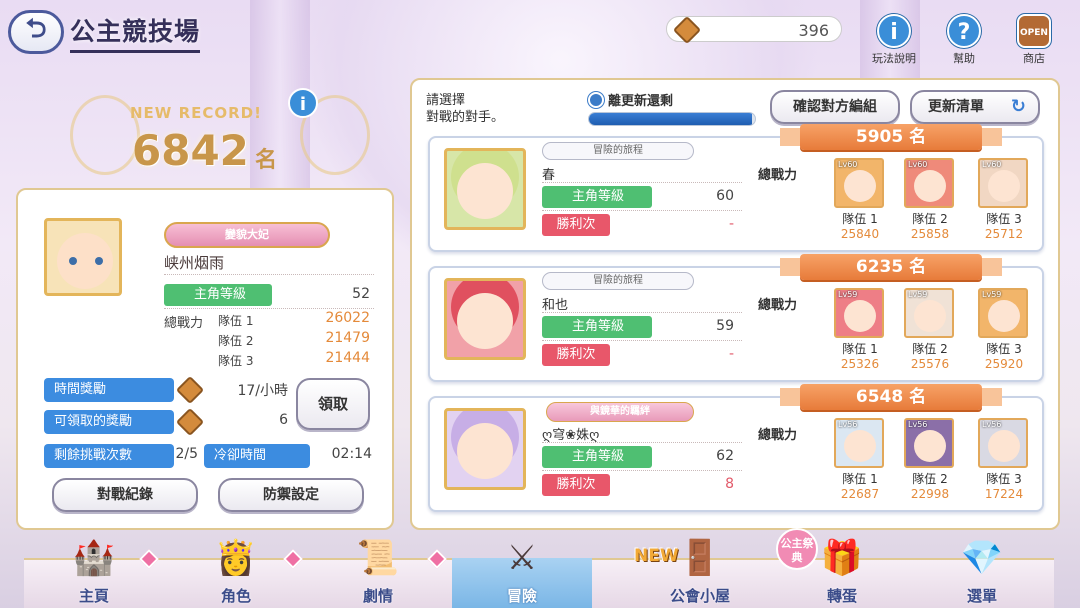 The width and height of the screenshot is (1080, 608). What do you see at coordinates (83, 257) in the screenshot?
I see `player-avatar` at bounding box center [83, 257].